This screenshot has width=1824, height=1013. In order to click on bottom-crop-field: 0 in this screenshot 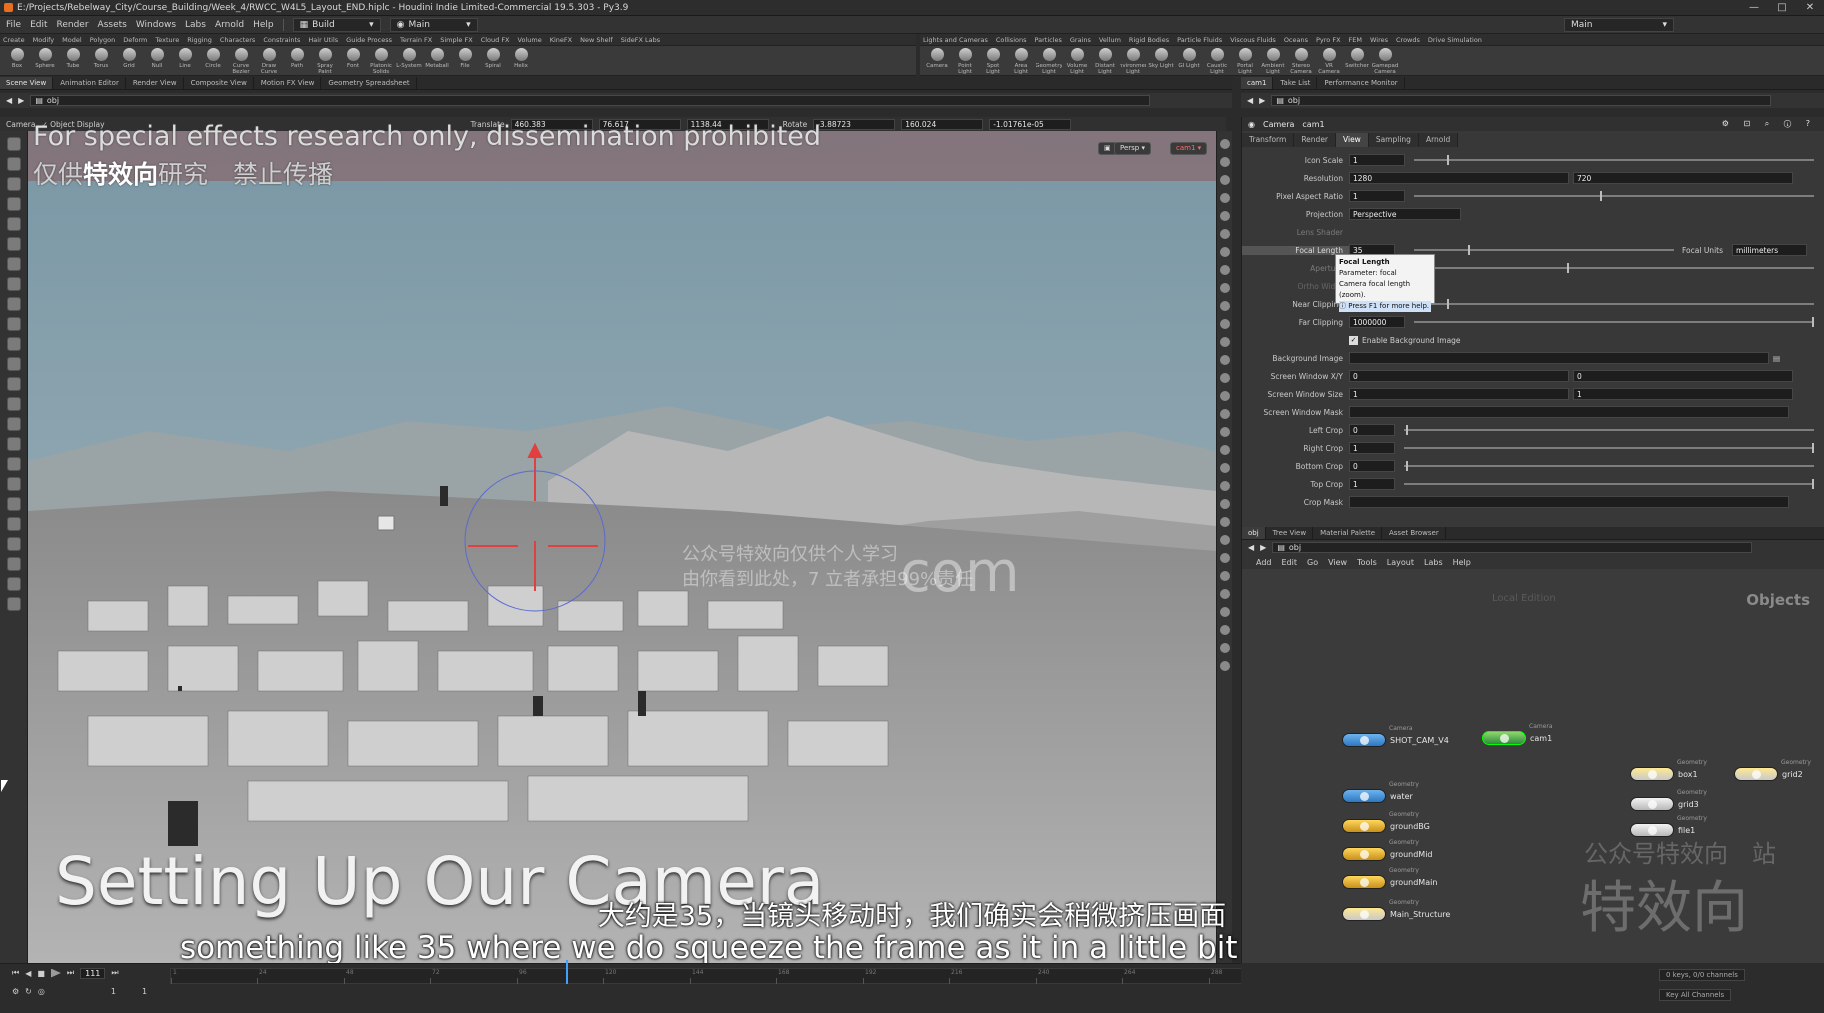, I will do `click(1372, 466)`.